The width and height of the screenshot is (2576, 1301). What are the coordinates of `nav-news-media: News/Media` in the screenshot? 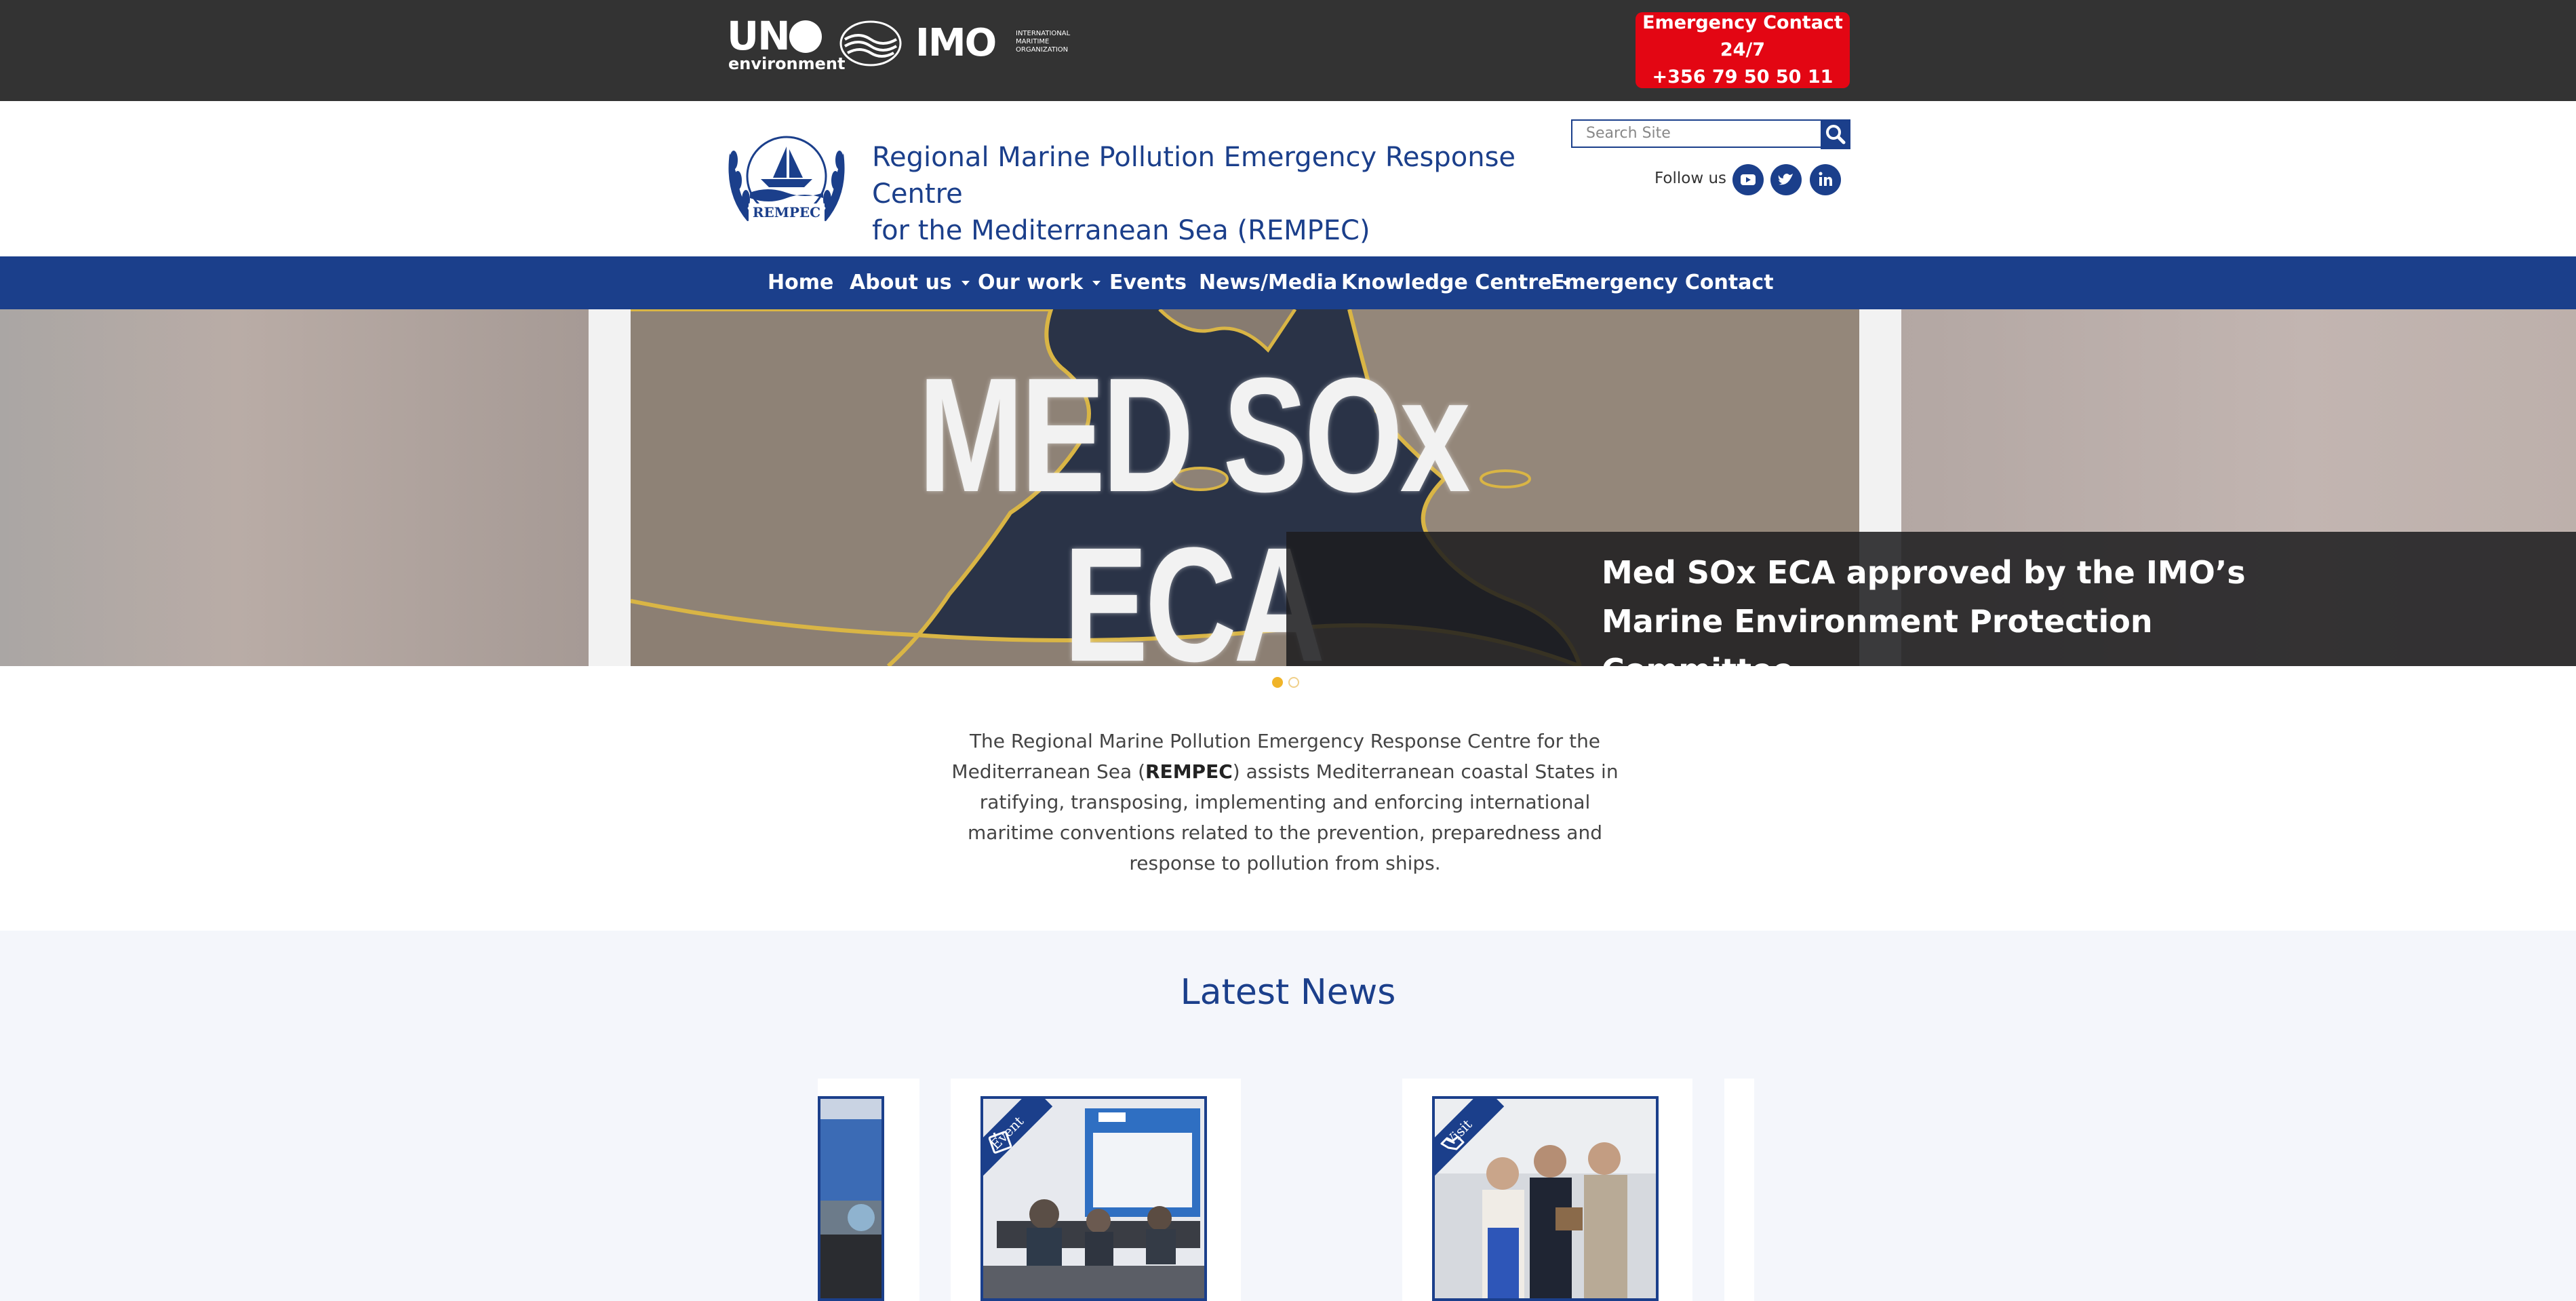 It's located at (1268, 282).